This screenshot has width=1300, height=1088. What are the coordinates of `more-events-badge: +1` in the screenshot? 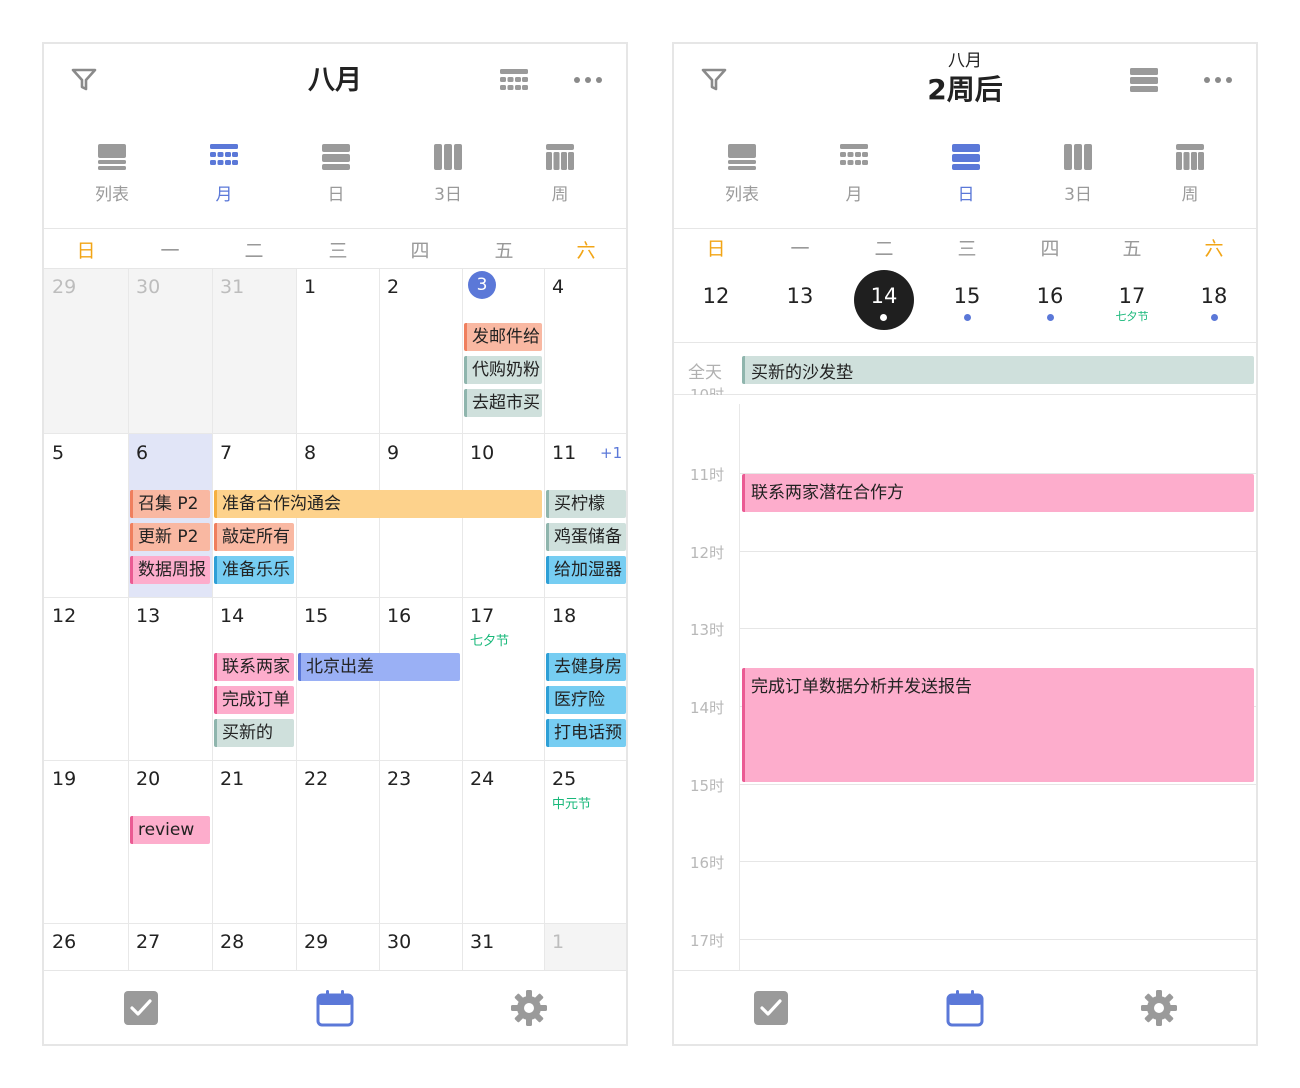 It's located at (611, 453).